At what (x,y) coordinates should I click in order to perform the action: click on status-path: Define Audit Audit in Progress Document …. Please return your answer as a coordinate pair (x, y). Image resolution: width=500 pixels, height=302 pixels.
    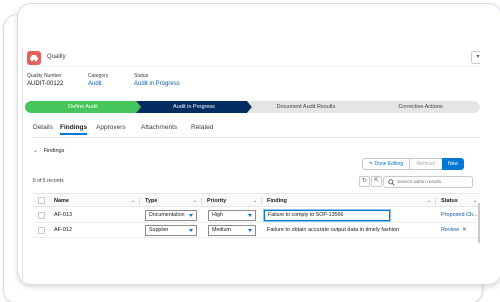
    Looking at the image, I should click on (252, 107).